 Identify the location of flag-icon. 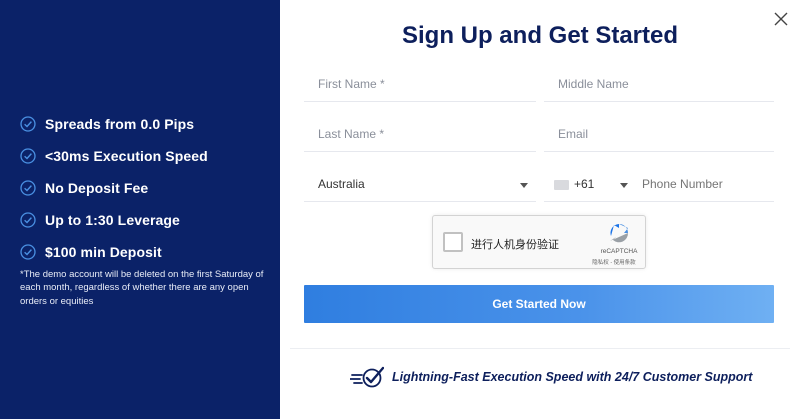
(561, 185).